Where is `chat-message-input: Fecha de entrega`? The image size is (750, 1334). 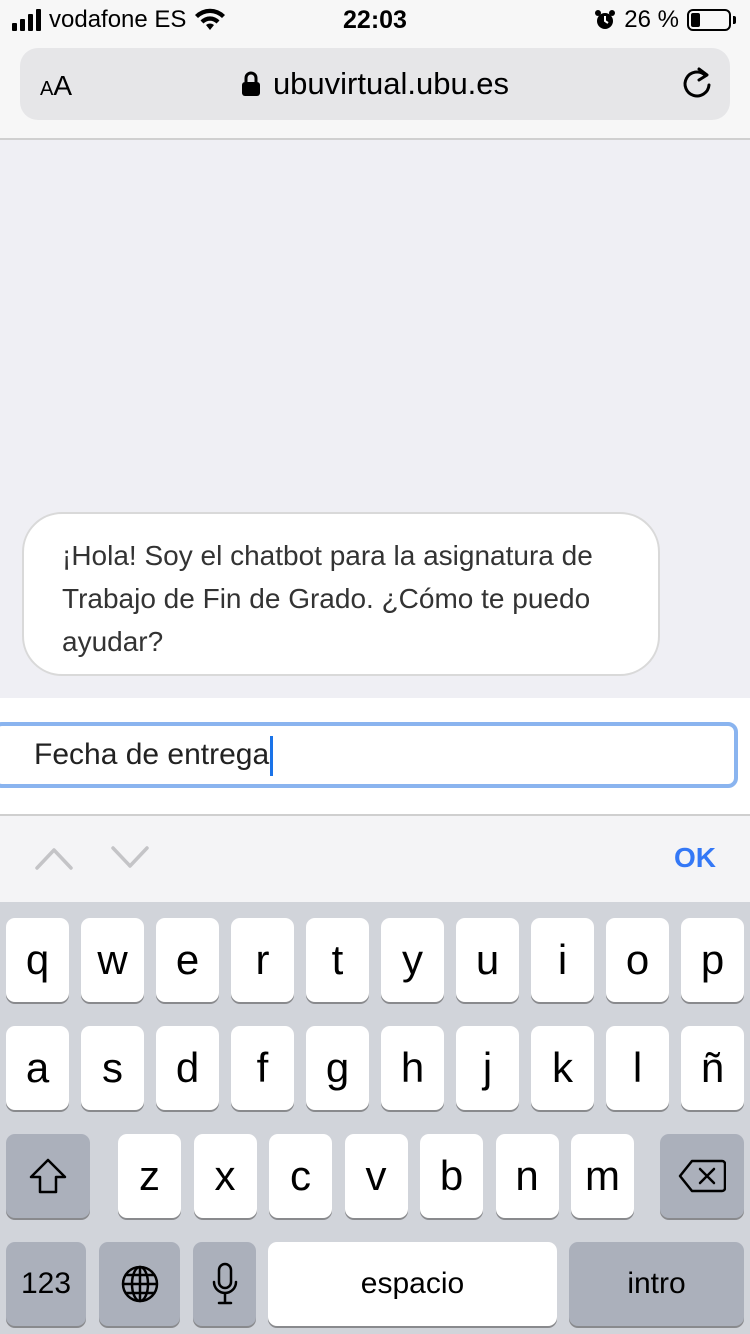 chat-message-input: Fecha de entrega is located at coordinates (369, 755).